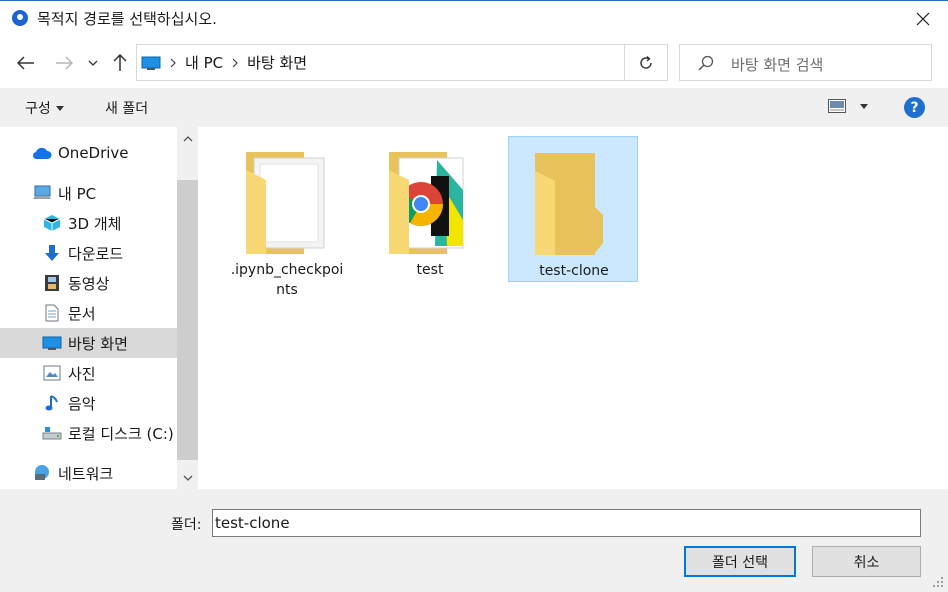 This screenshot has width=948, height=592. I want to click on folder-item-test: test, so click(430, 209).